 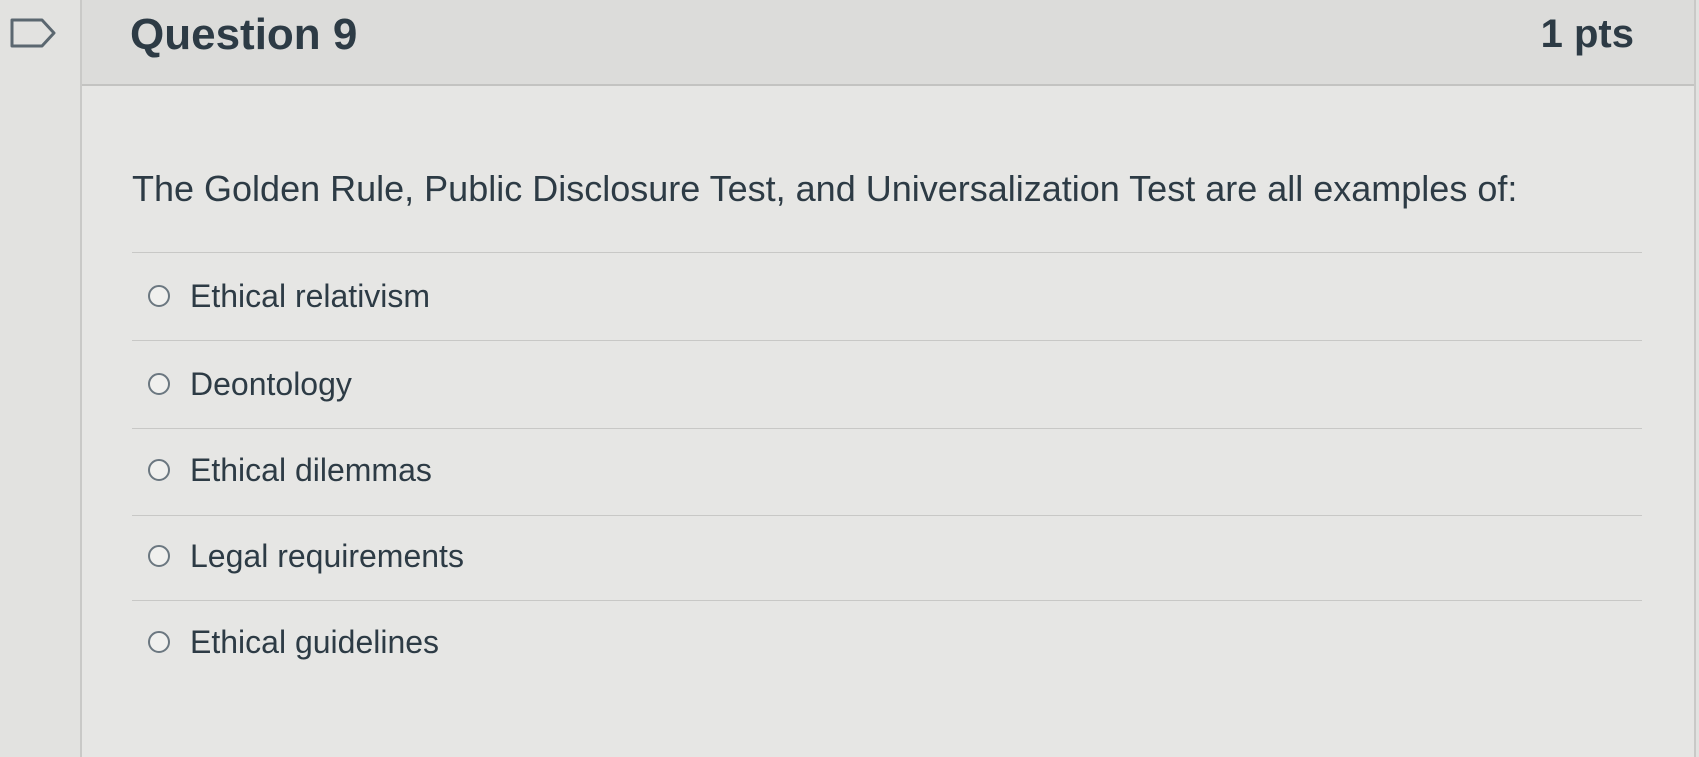 What do you see at coordinates (311, 469) in the screenshot?
I see `answer-label: Ethical dilemmas` at bounding box center [311, 469].